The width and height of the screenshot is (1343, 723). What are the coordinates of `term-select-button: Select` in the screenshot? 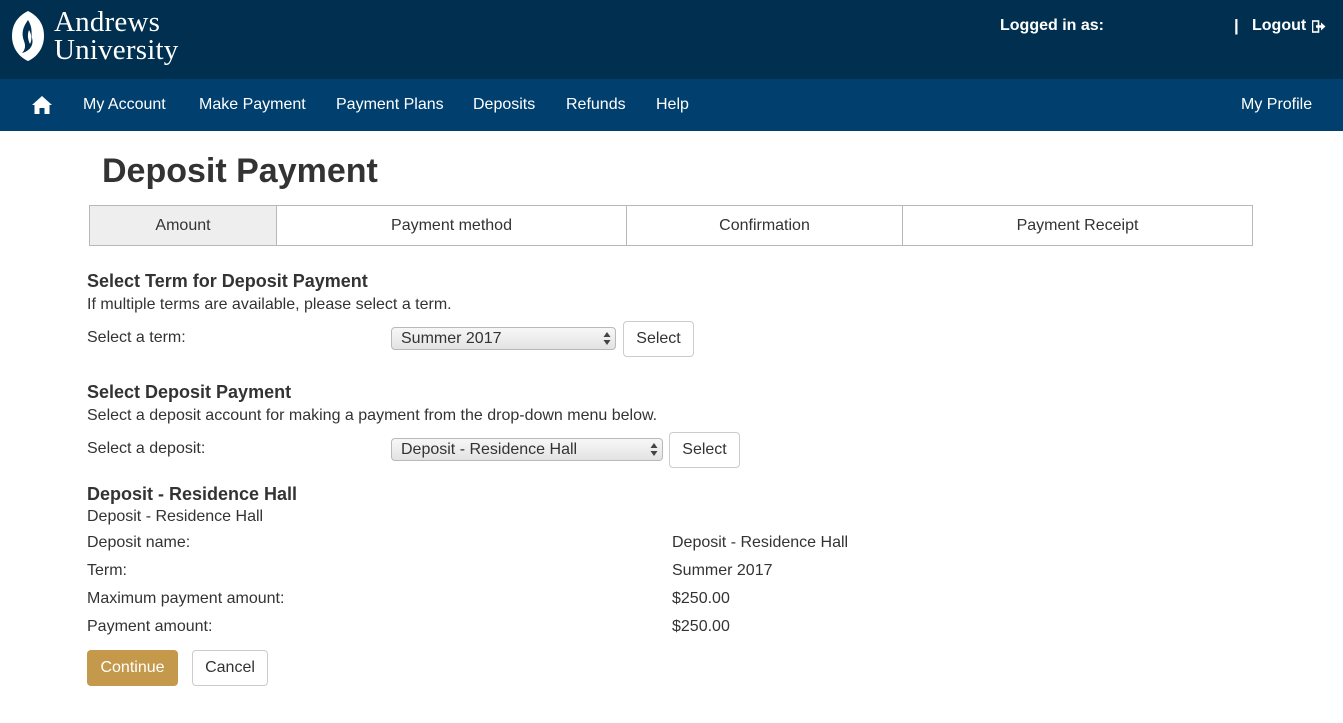 It's located at (658, 339).